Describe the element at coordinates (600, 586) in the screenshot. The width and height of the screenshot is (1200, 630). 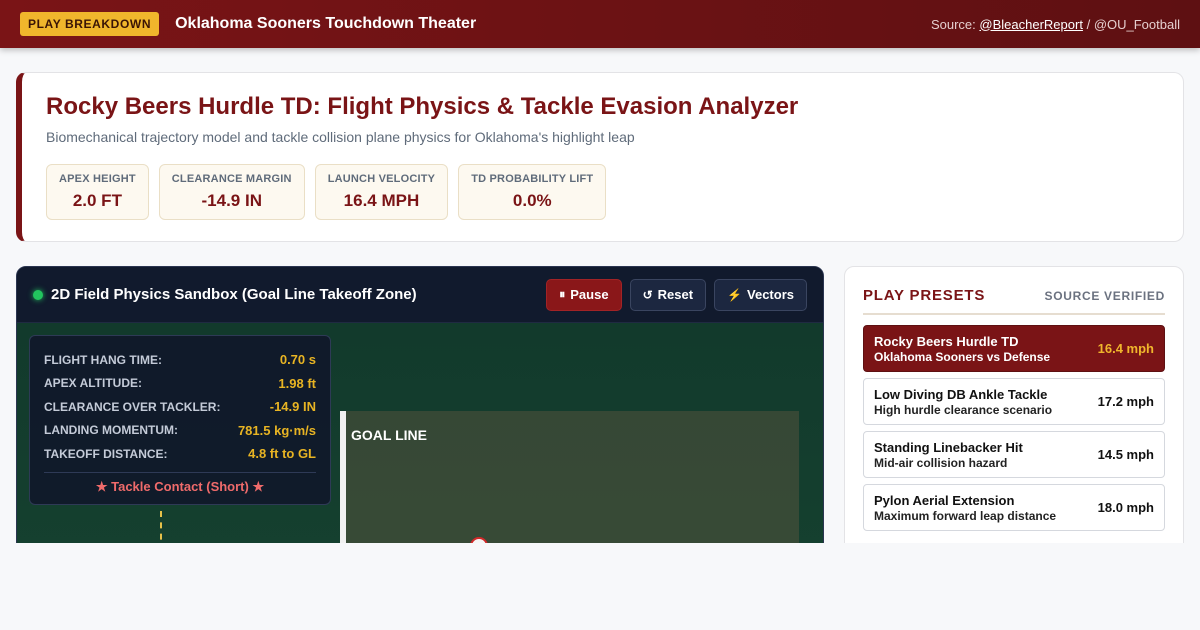
I see `page-background` at that location.